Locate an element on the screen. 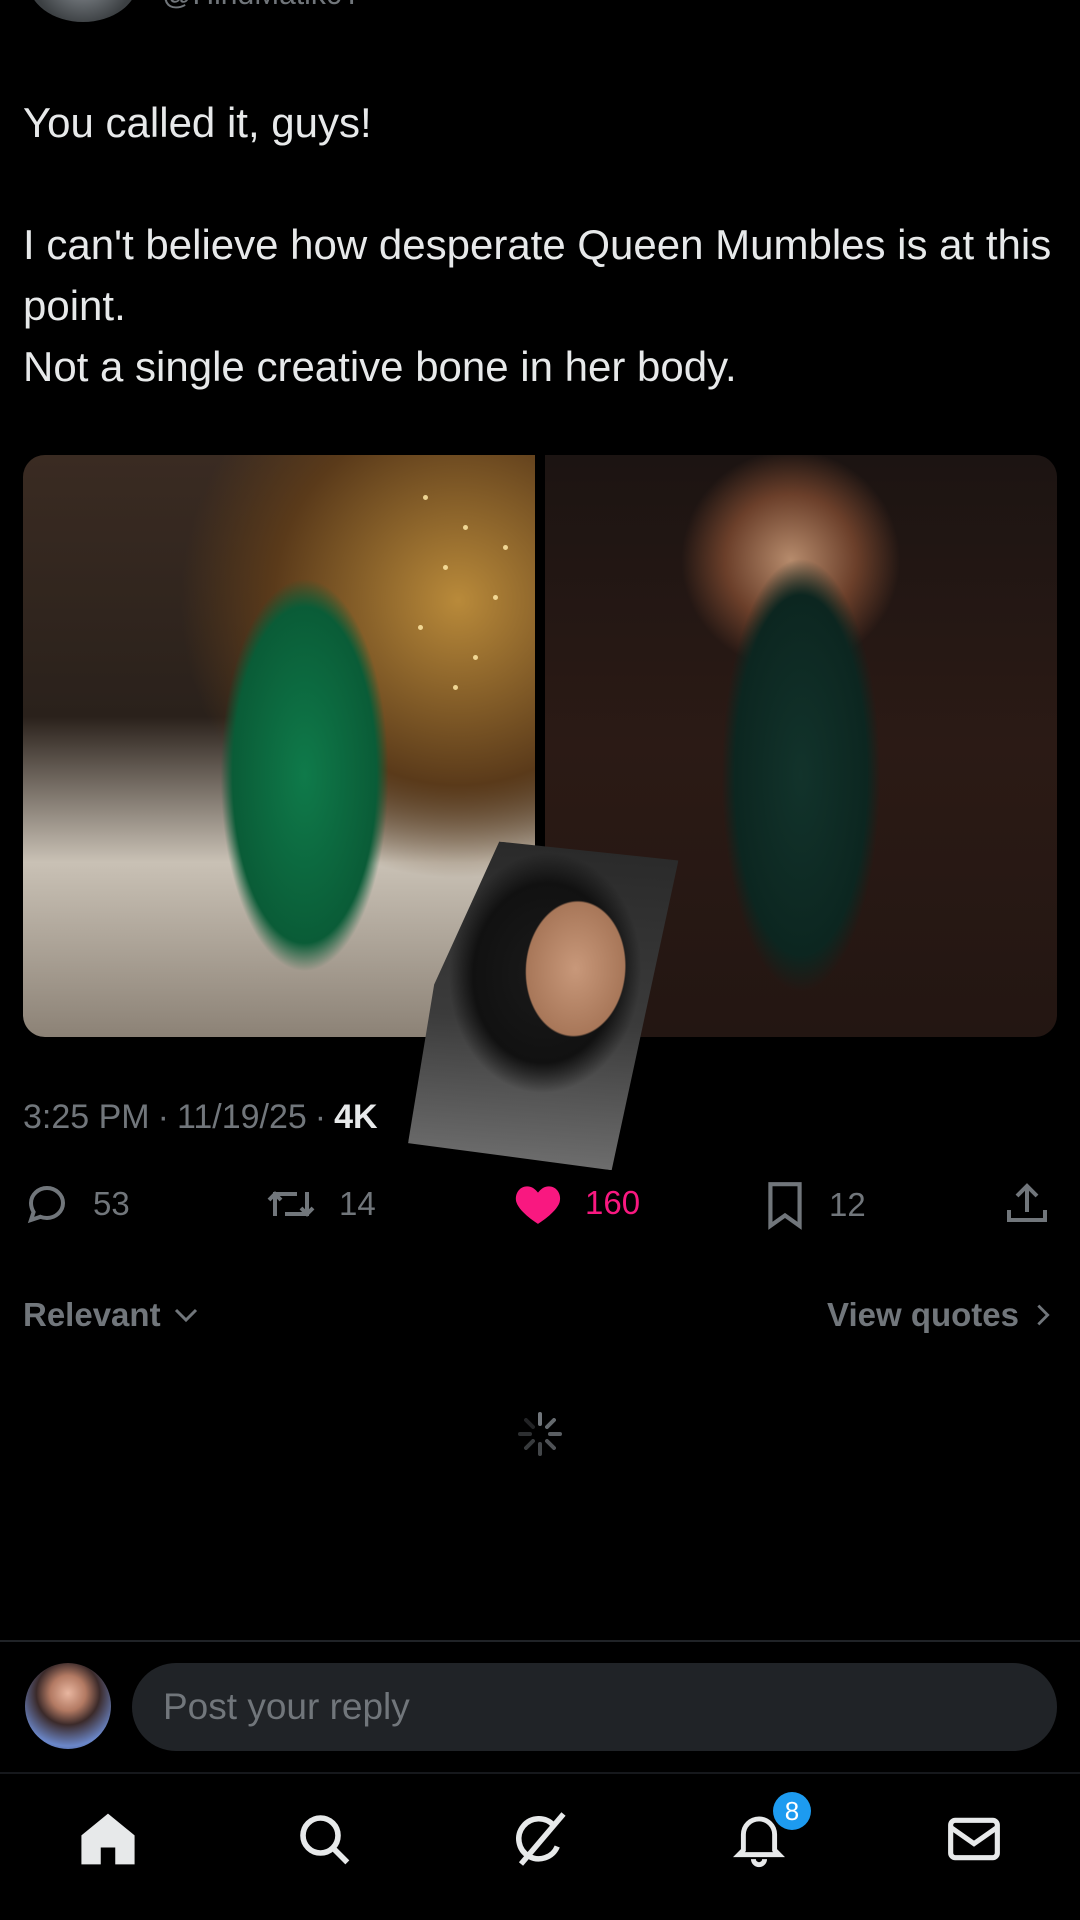 The image size is (1080, 1920). like-button: 160 is located at coordinates (576, 1203).